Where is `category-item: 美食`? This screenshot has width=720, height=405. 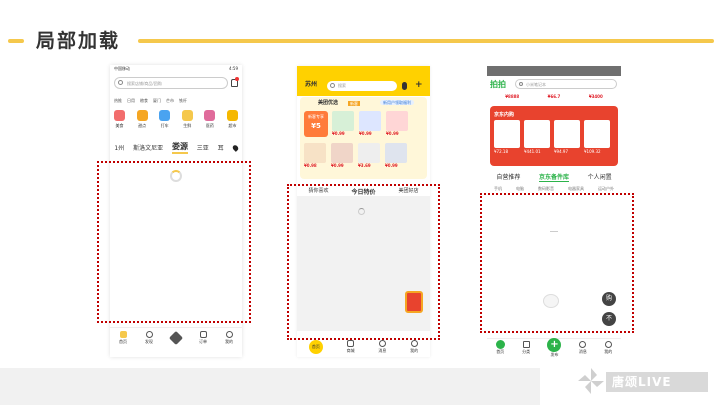
category-item: 美食 is located at coordinates (119, 119).